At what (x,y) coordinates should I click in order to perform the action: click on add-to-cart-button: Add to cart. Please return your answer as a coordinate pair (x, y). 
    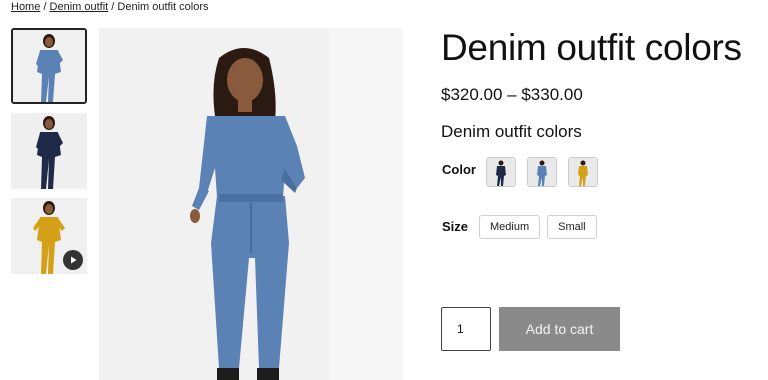
    Looking at the image, I should click on (559, 329).